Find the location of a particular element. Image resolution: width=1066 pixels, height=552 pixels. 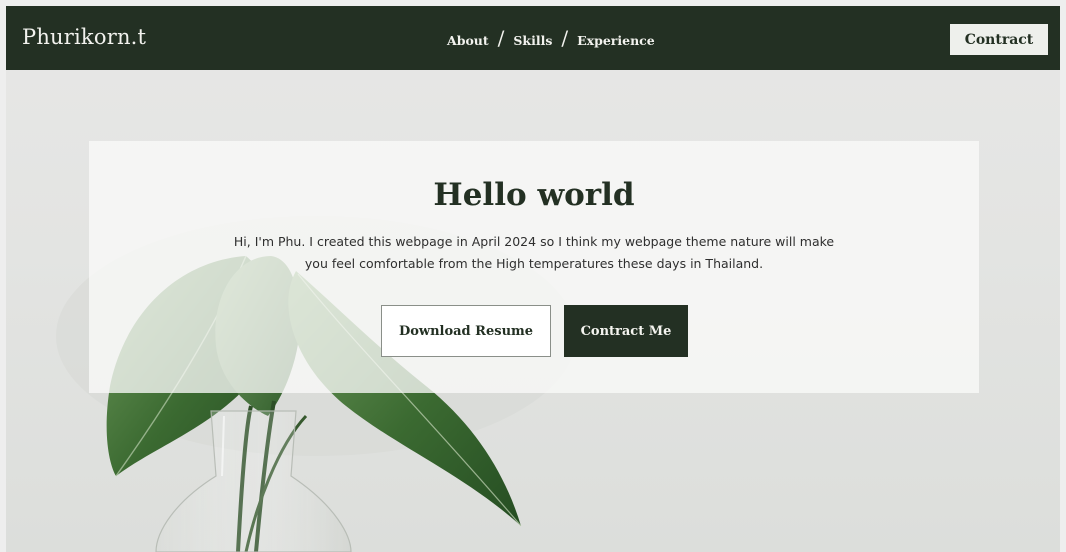

nav-skills-link: Skills is located at coordinates (532, 40).